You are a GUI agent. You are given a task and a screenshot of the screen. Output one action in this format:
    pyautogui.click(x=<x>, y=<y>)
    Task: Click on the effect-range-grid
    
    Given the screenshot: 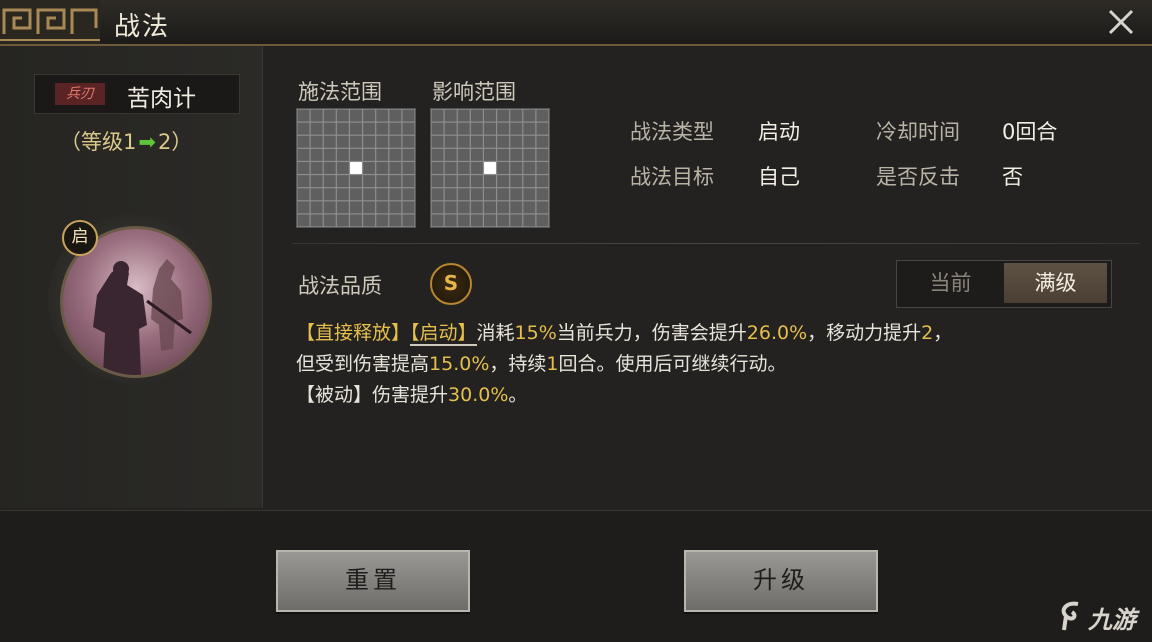 What is the action you would take?
    pyautogui.click(x=490, y=168)
    